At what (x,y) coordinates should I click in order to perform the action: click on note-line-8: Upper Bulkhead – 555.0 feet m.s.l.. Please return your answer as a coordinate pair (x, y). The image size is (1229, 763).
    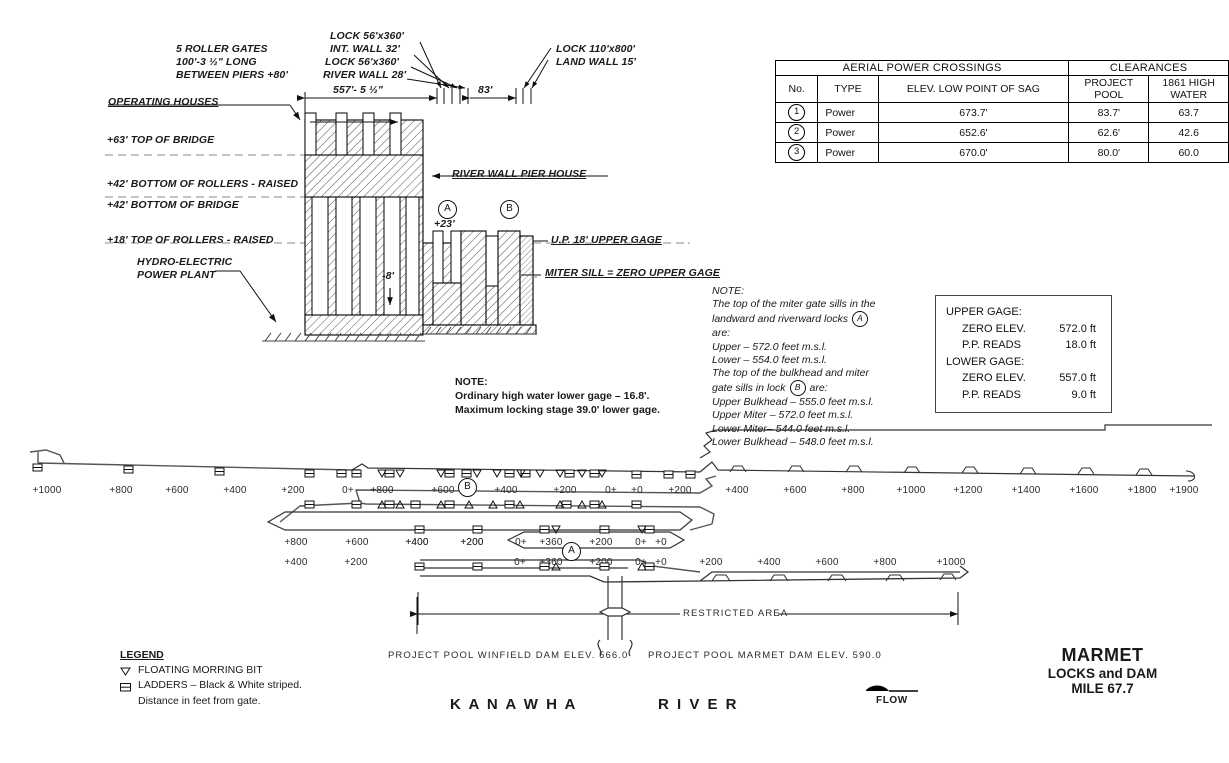
    Looking at the image, I should click on (793, 402).